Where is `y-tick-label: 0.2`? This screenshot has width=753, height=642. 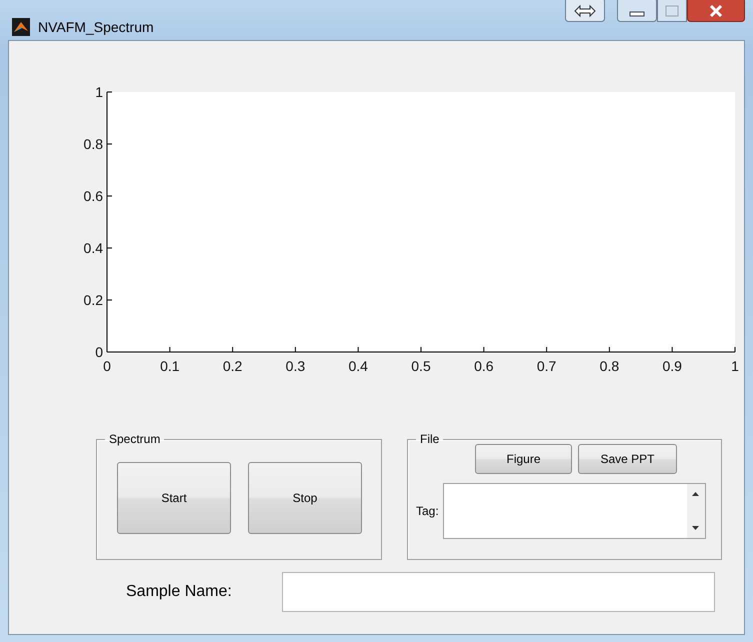 y-tick-label: 0.2 is located at coordinates (93, 300).